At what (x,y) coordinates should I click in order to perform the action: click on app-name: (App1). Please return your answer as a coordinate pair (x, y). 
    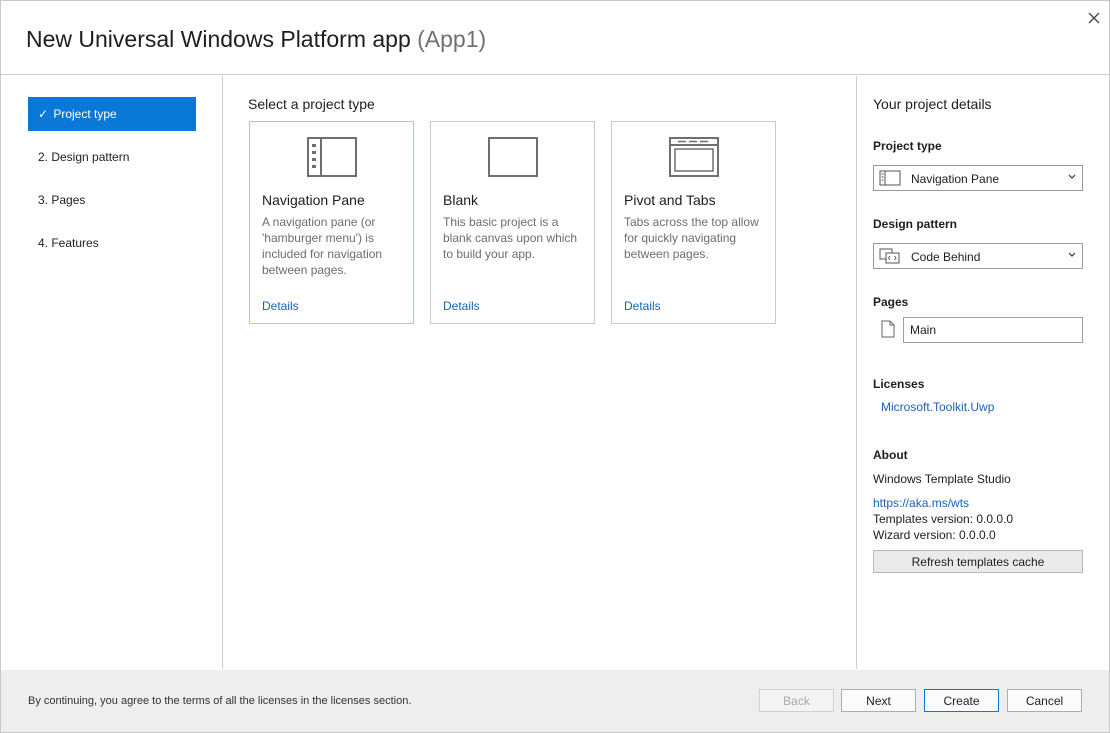
    Looking at the image, I should click on (452, 39).